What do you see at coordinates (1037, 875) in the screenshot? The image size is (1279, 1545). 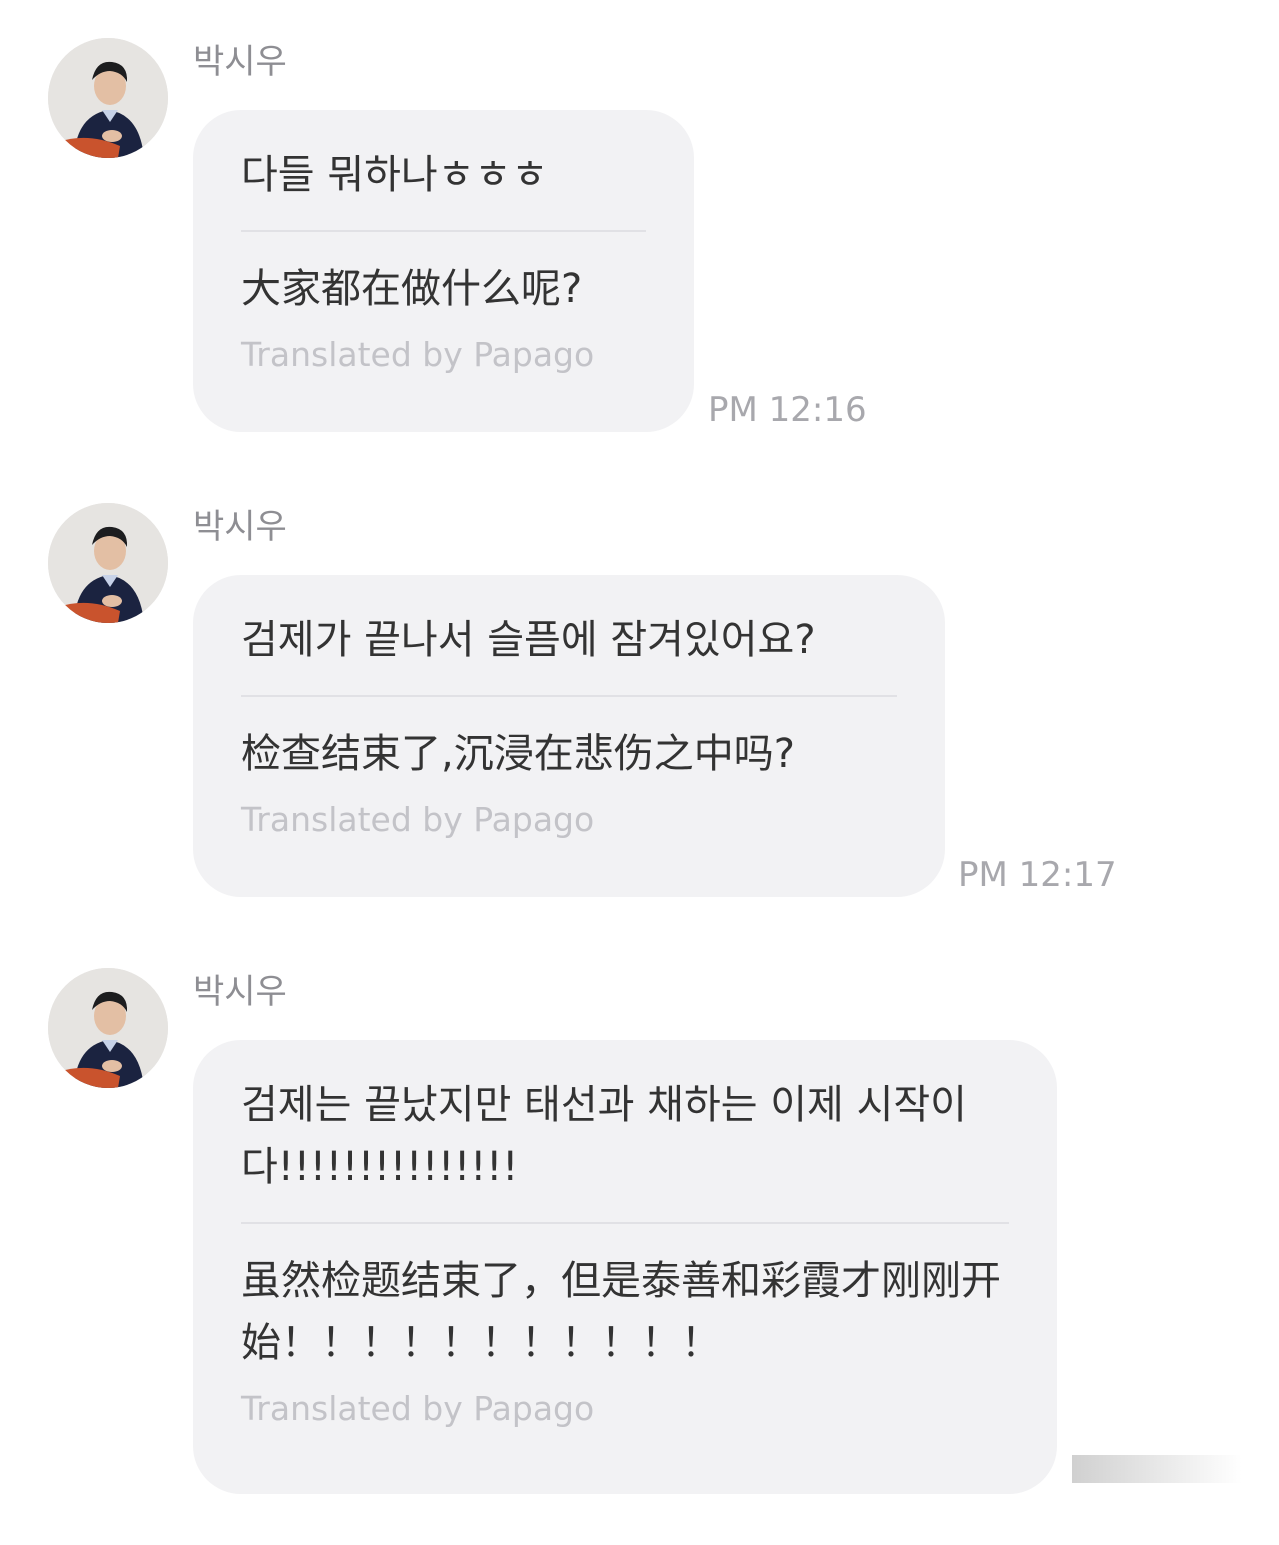 I see `timestamp: PM 12:17` at bounding box center [1037, 875].